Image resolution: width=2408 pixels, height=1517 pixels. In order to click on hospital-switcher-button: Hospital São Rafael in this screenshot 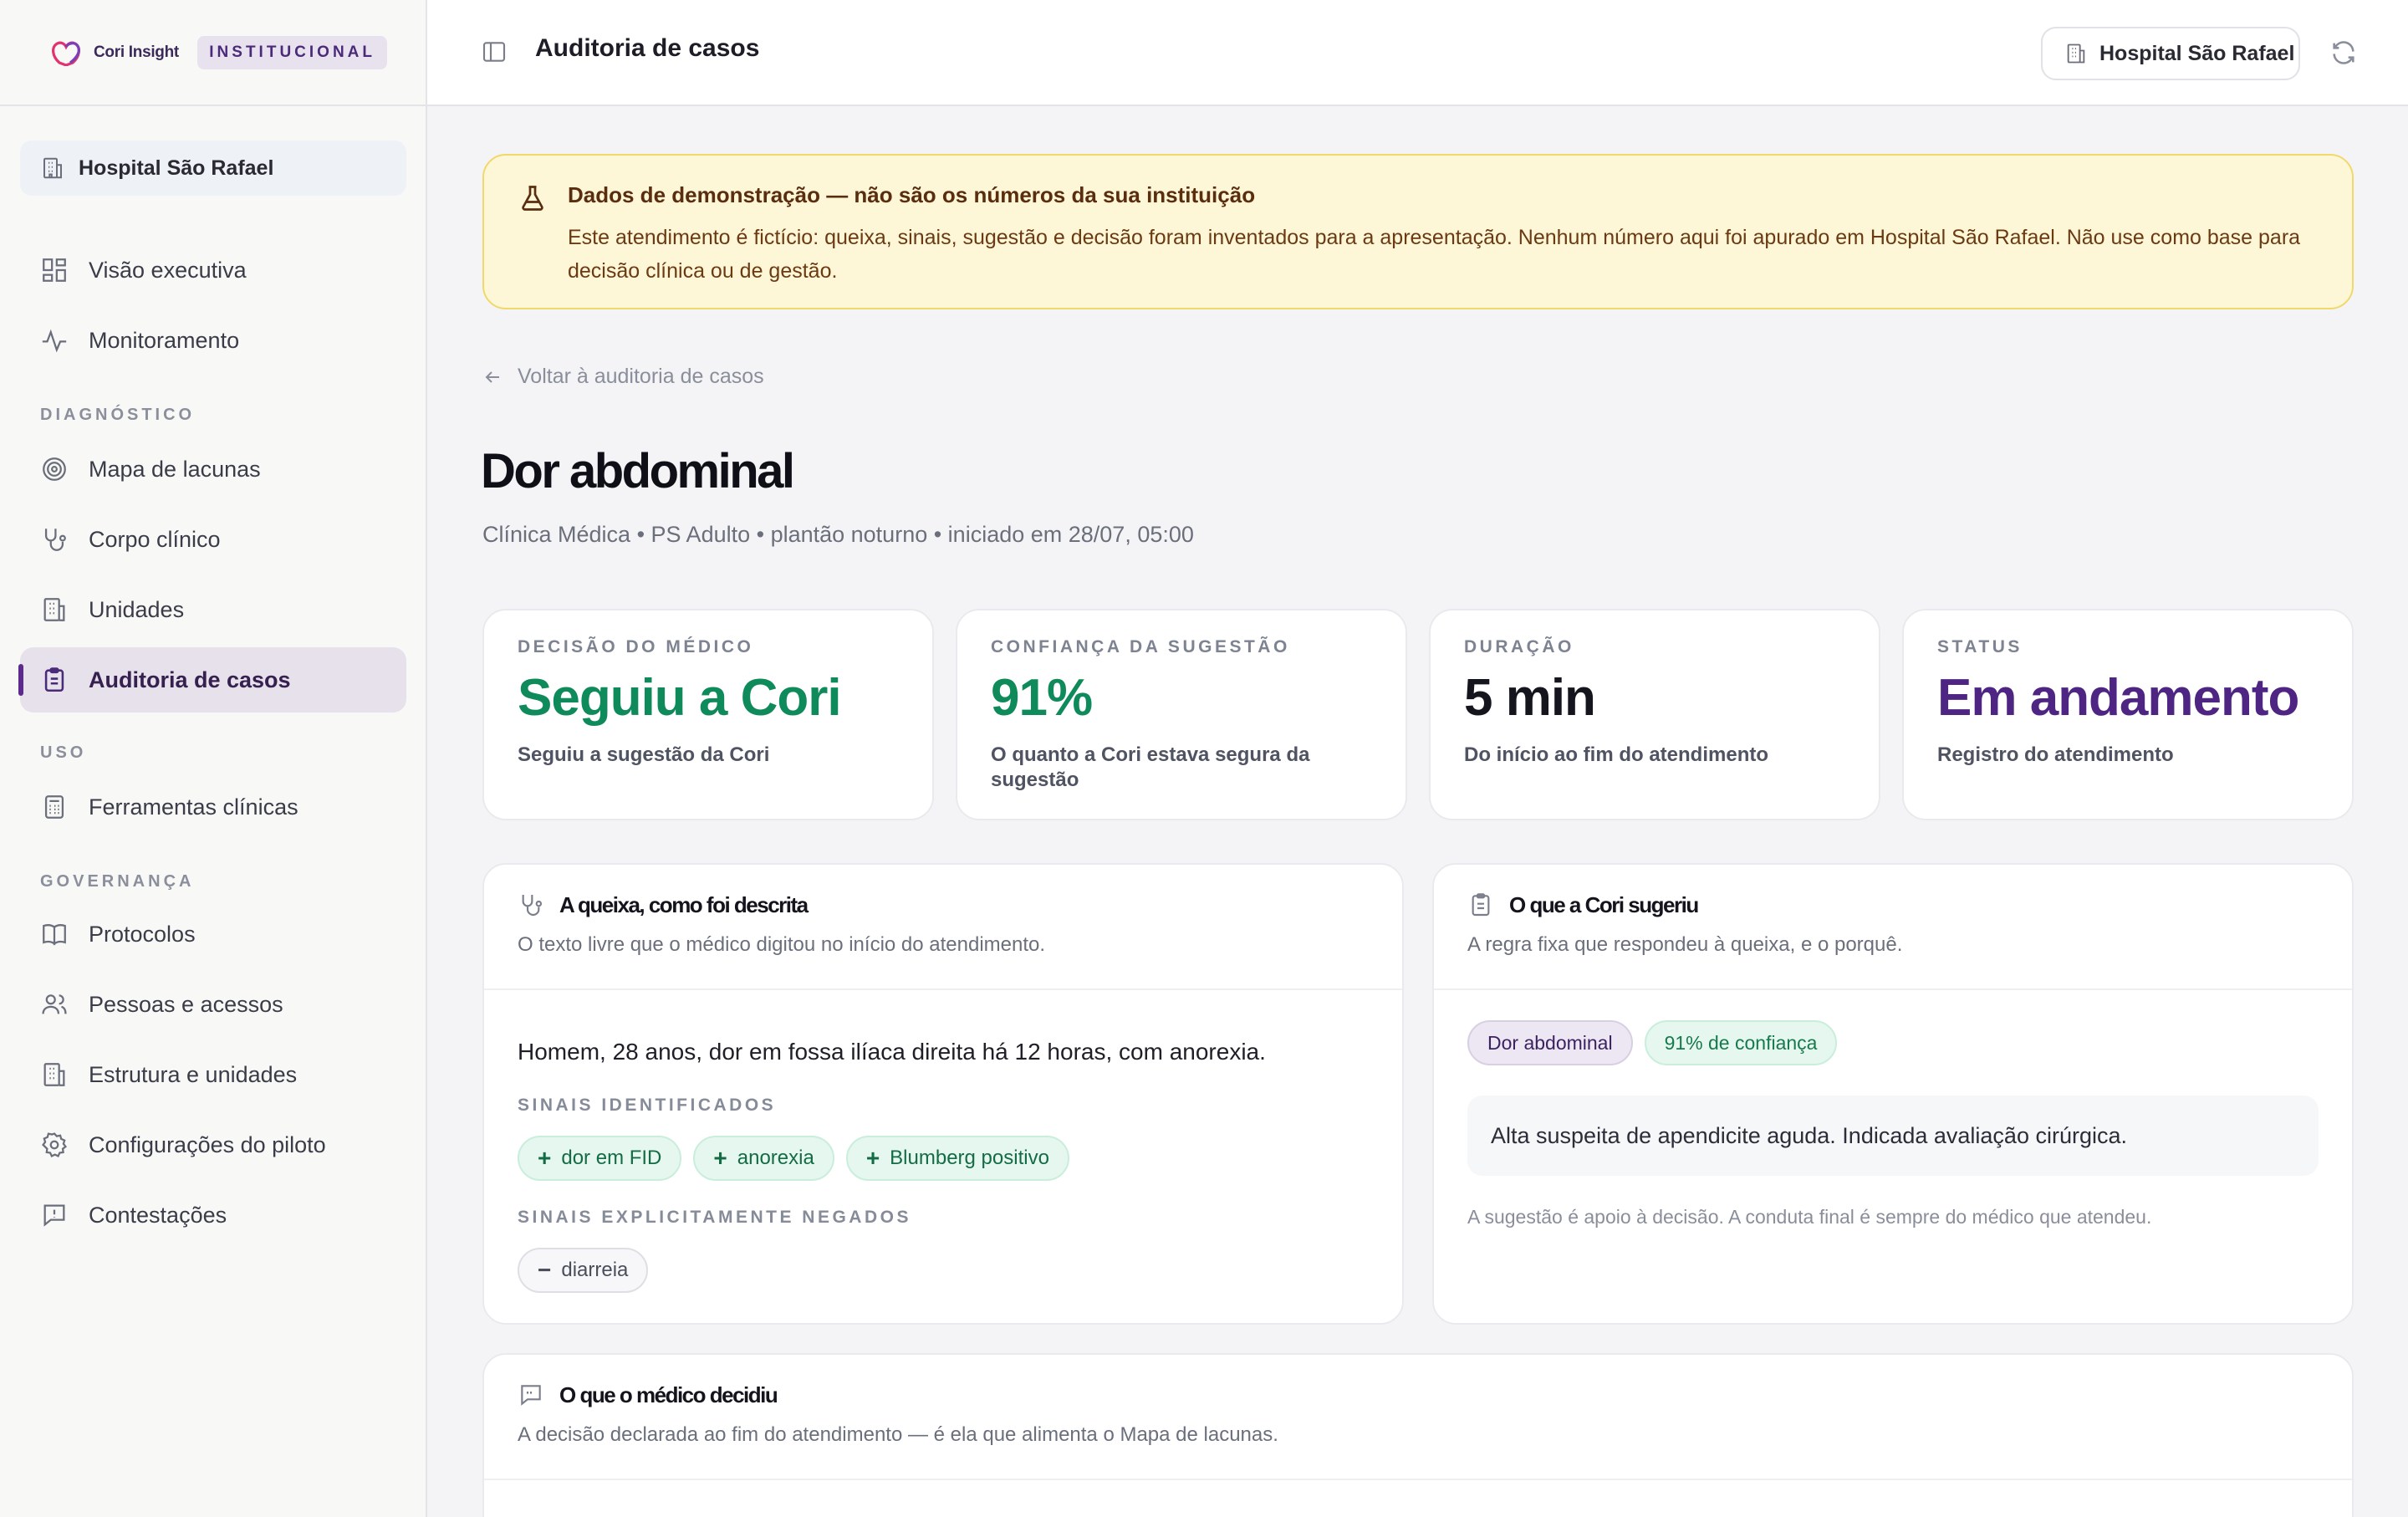, I will do `click(2170, 54)`.